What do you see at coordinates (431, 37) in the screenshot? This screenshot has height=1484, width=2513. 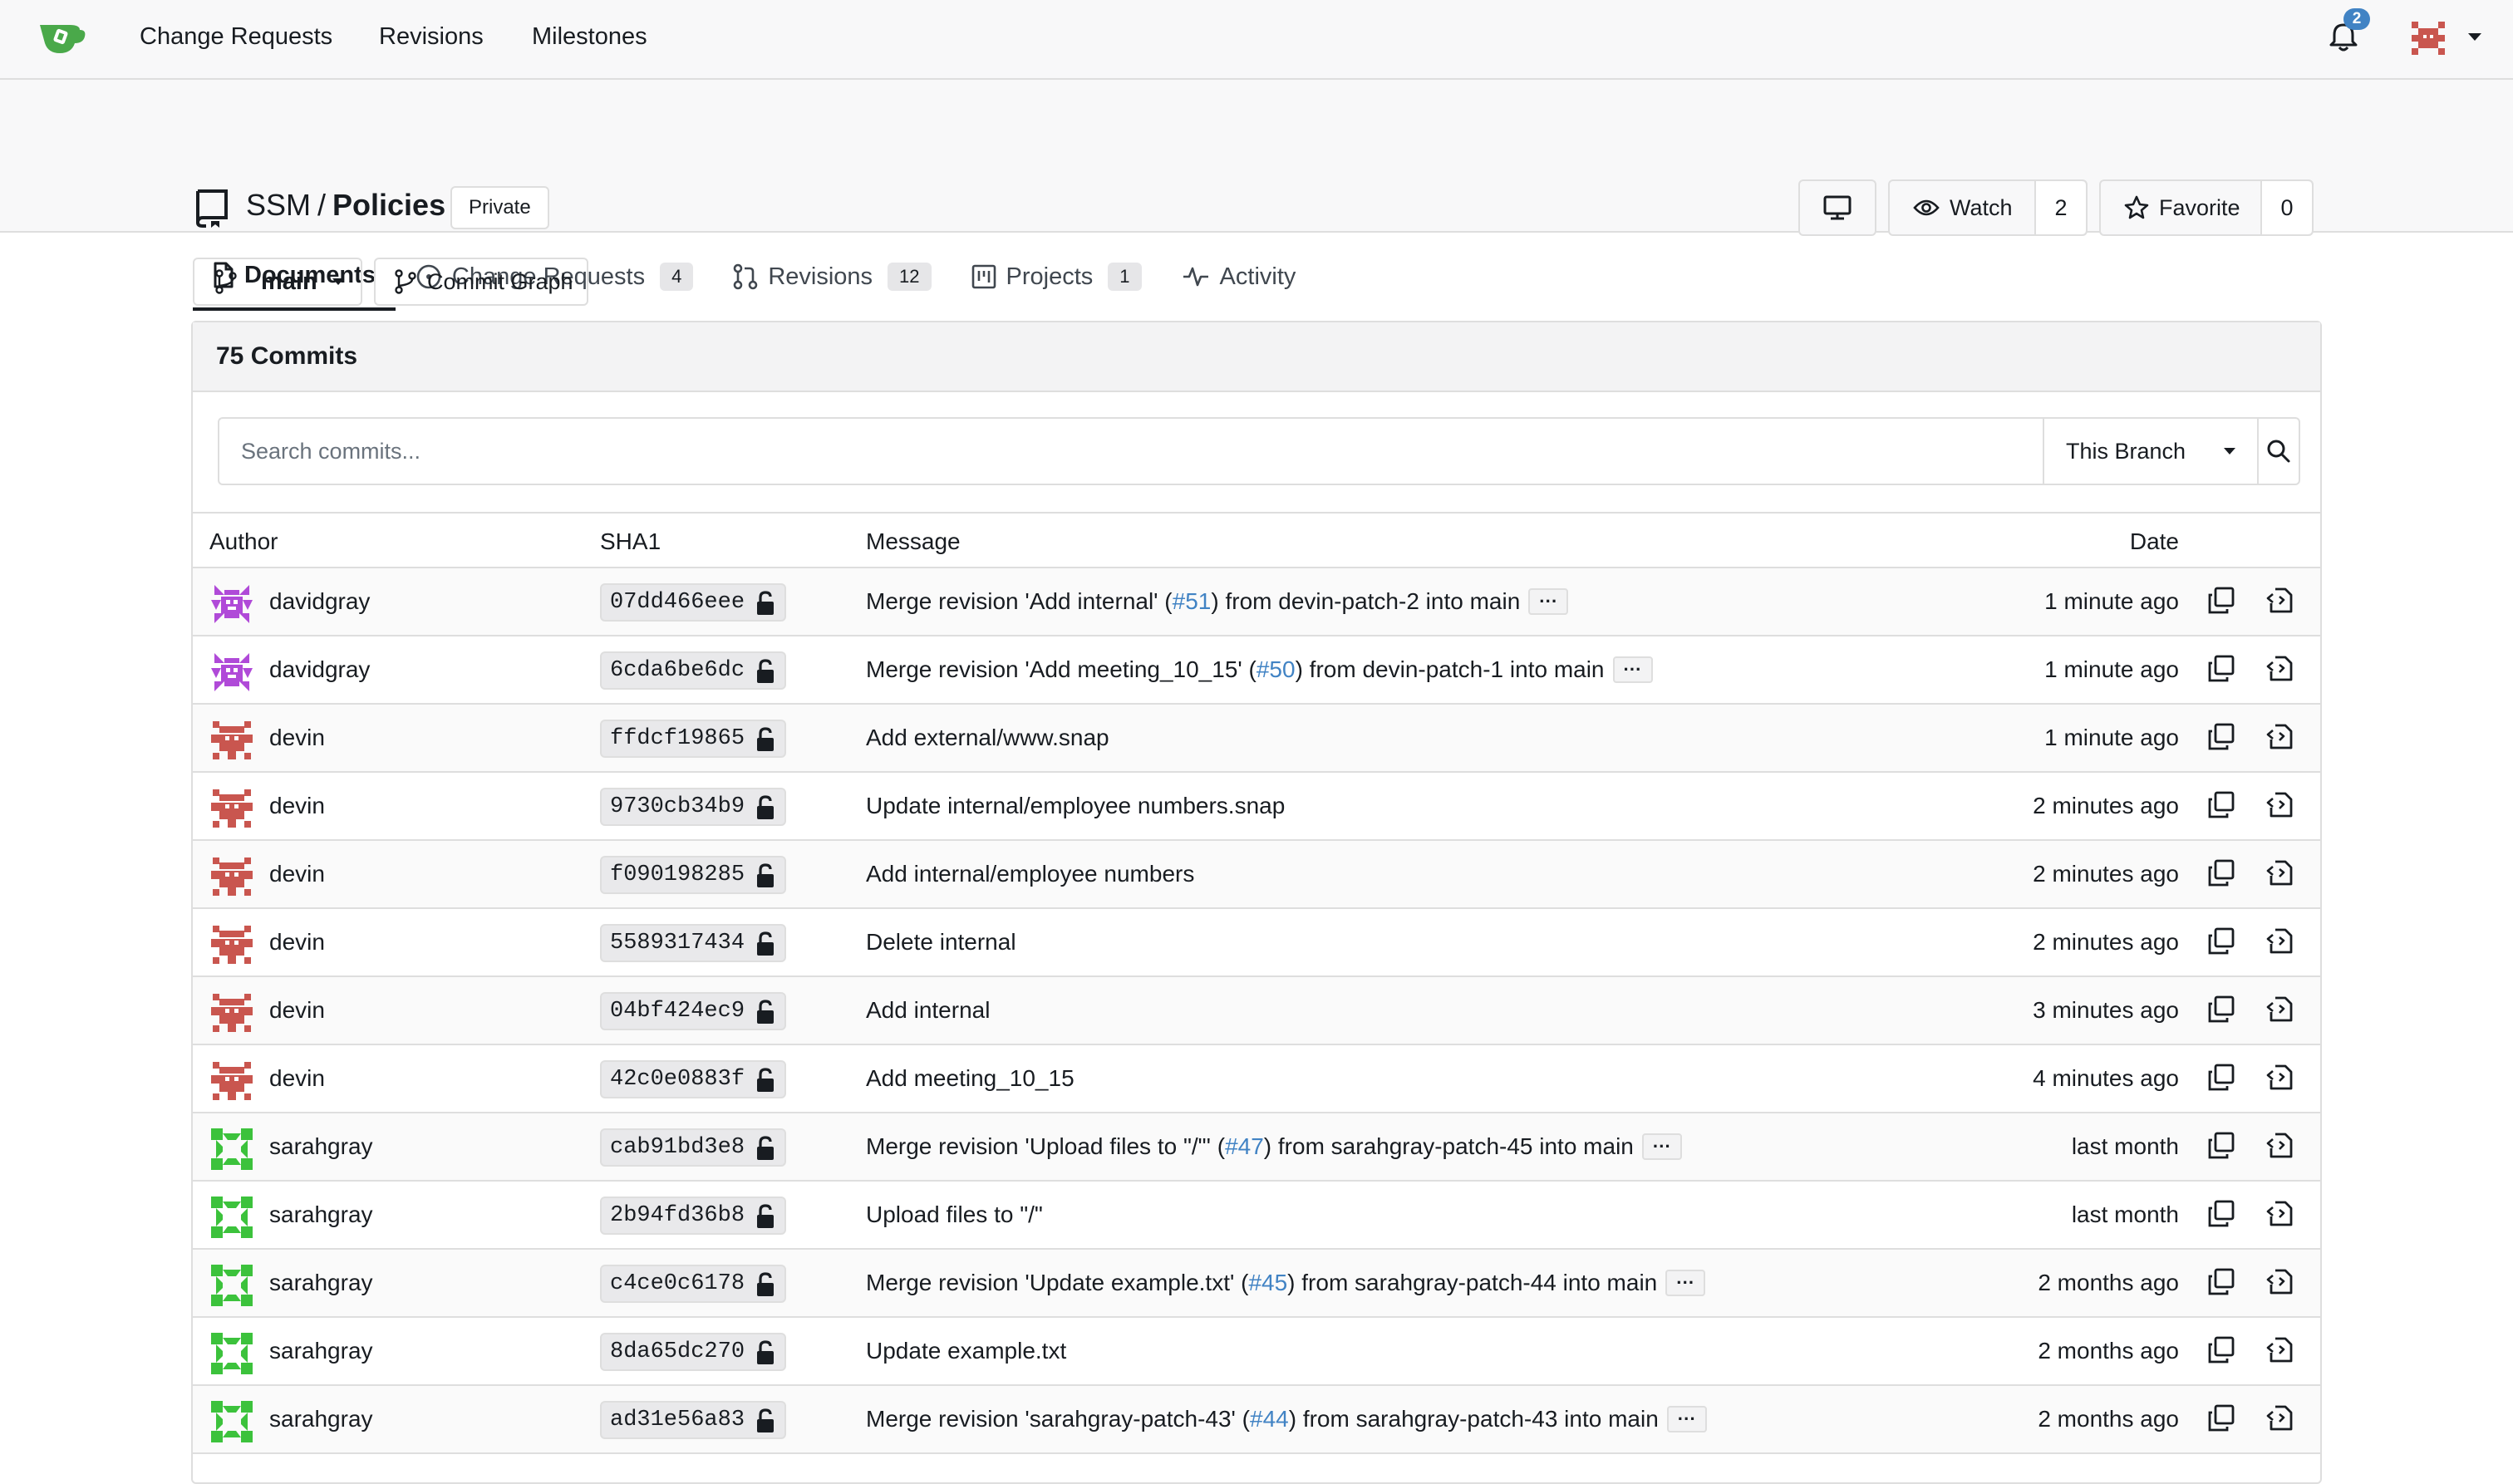 I see `nav-revisions: Revisions` at bounding box center [431, 37].